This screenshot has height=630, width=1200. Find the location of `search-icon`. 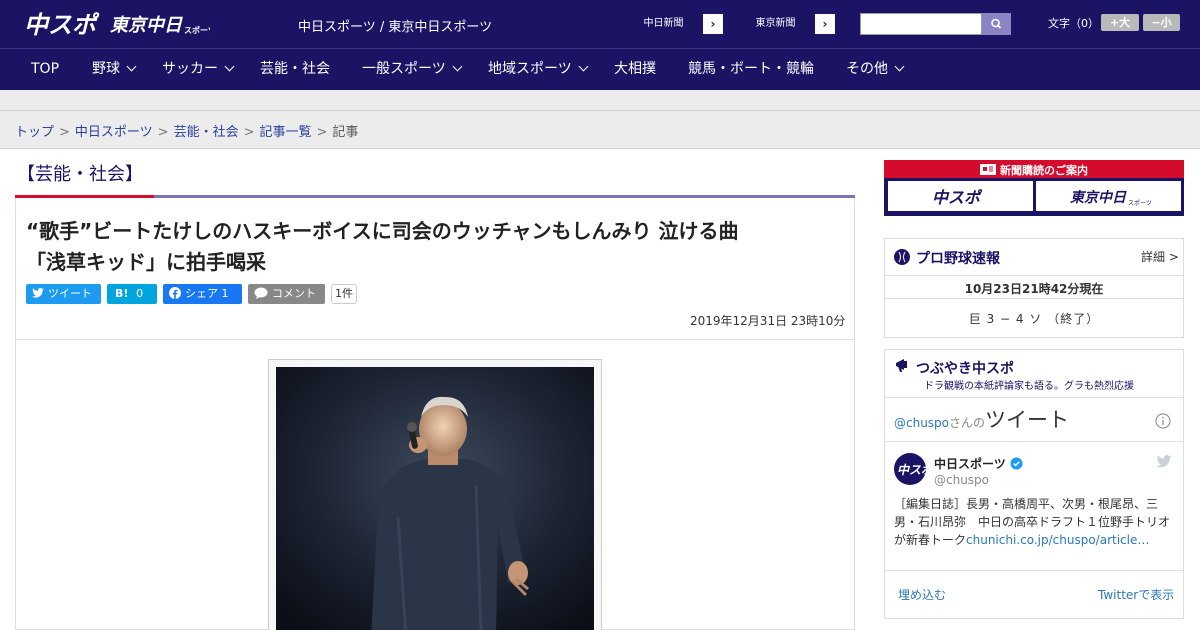

search-icon is located at coordinates (996, 23).